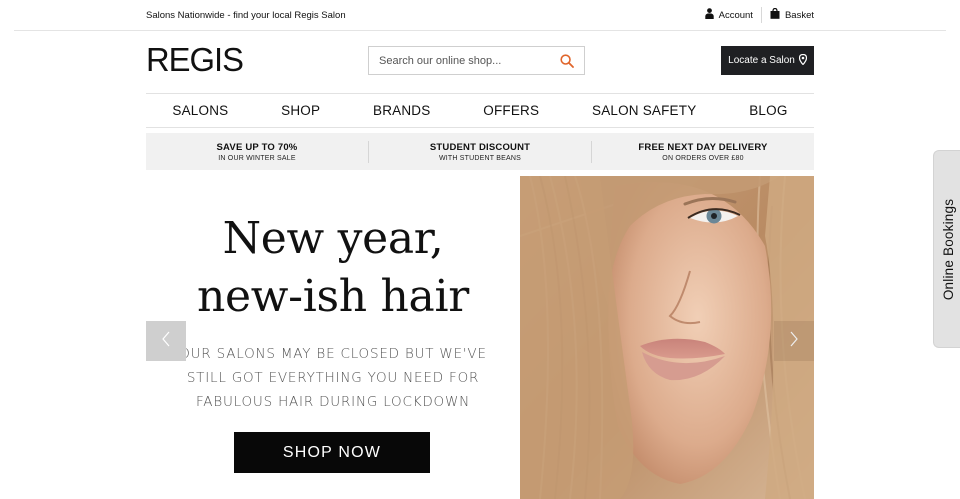 This screenshot has width=960, height=499. I want to click on carousel-next-button, so click(794, 341).